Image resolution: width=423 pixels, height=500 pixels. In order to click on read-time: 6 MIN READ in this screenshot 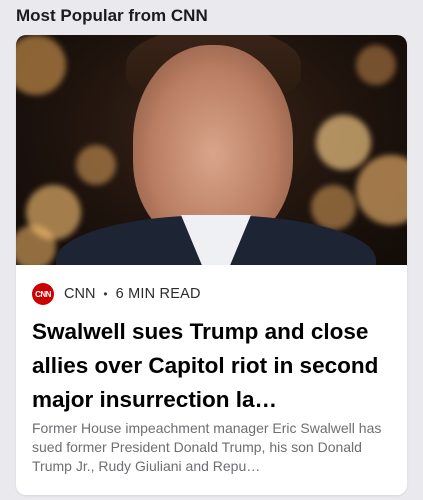, I will do `click(158, 294)`.